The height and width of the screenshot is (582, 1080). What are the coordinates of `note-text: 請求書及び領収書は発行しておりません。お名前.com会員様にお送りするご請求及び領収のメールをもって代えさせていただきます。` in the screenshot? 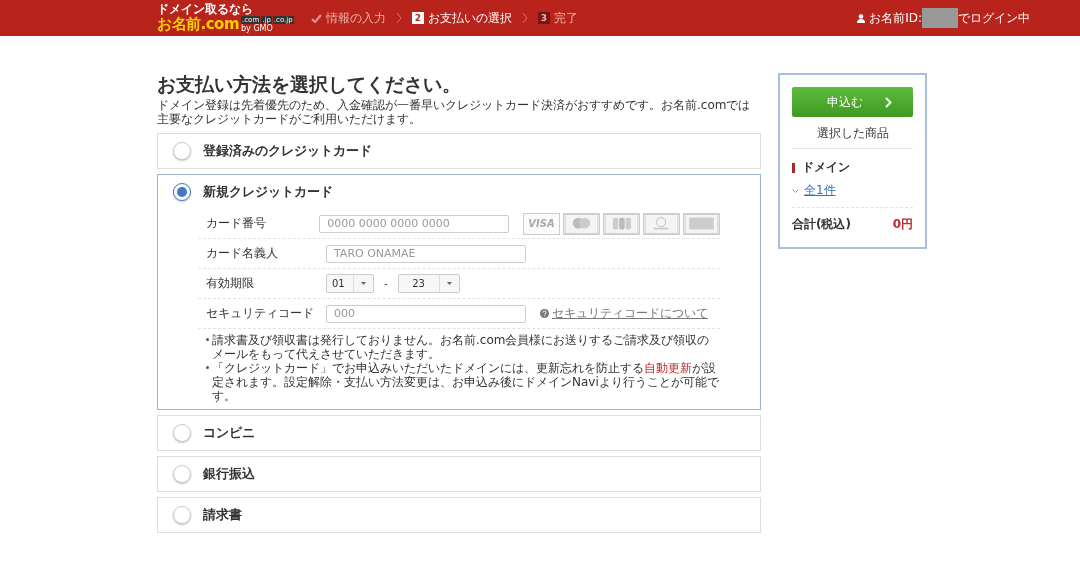 It's located at (461, 347).